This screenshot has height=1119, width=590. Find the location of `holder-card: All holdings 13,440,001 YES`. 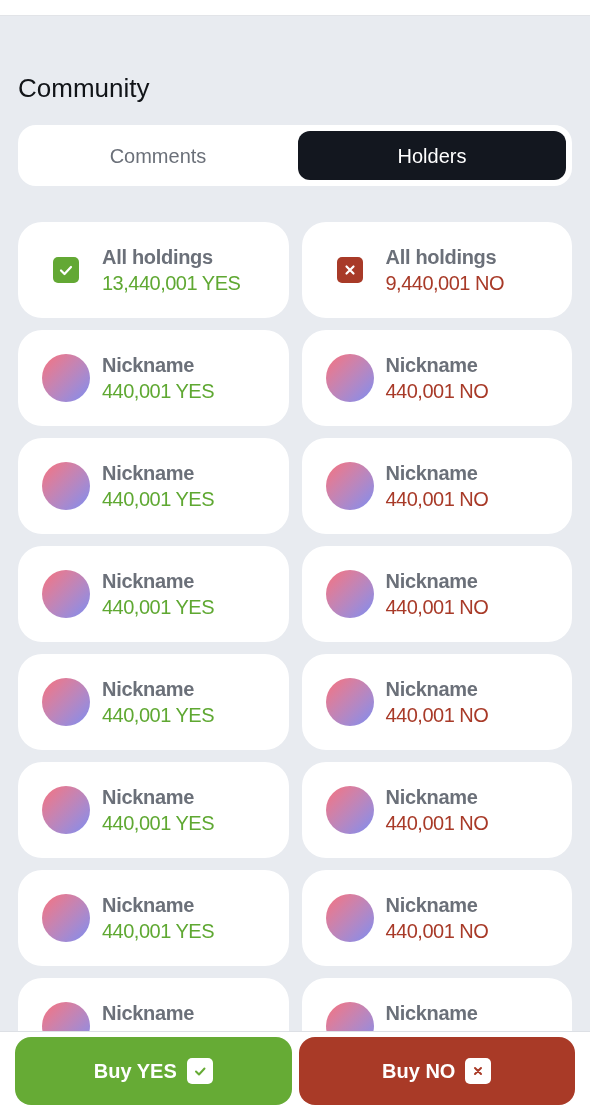

holder-card: All holdings 13,440,001 YES is located at coordinates (153, 270).